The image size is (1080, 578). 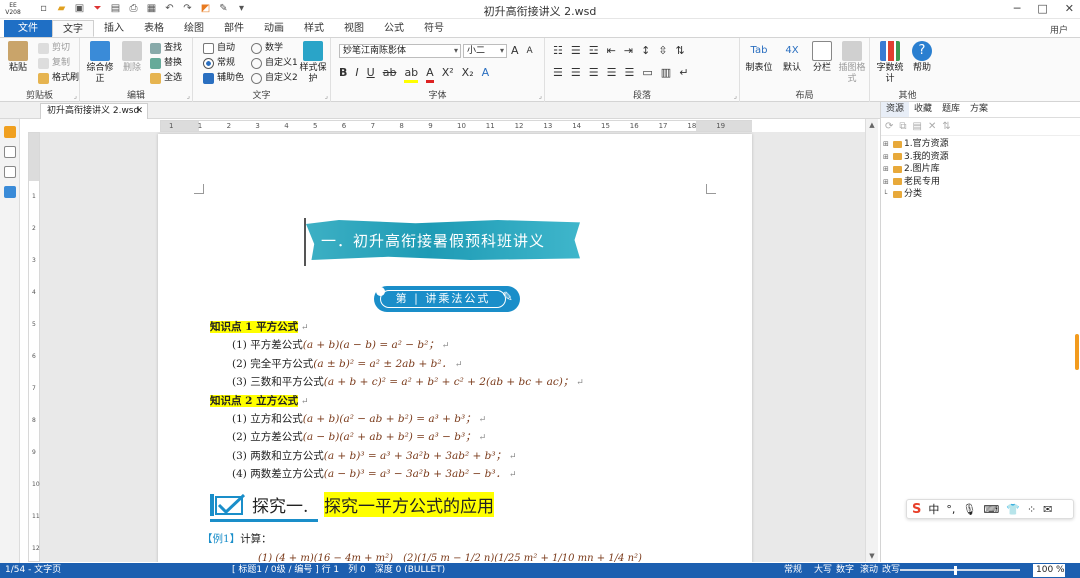 What do you see at coordinates (114, 28) in the screenshot?
I see `tab-insert: 插入` at bounding box center [114, 28].